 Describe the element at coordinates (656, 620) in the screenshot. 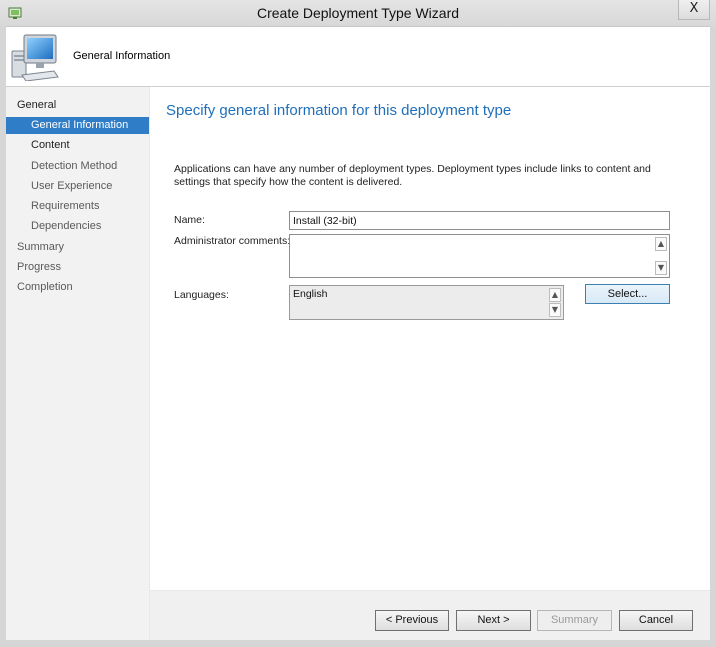

I see `cancel-button: Cancel` at that location.